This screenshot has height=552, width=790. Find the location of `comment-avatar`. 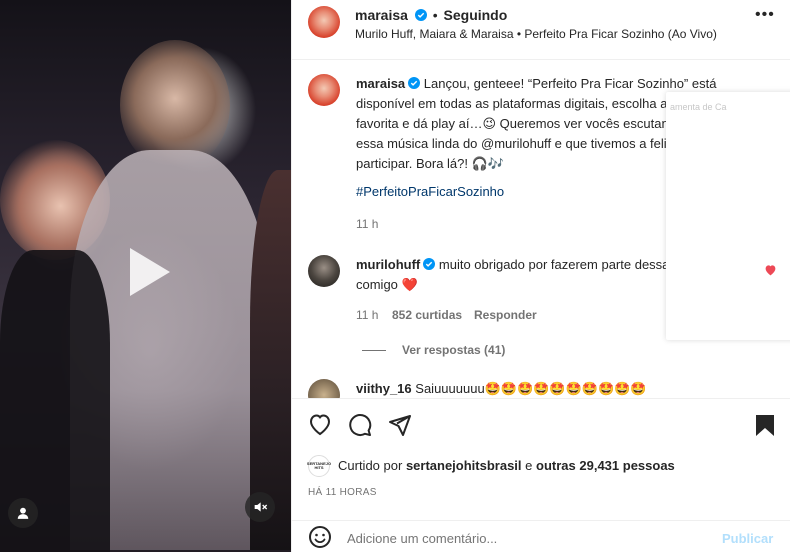

comment-avatar is located at coordinates (324, 271).